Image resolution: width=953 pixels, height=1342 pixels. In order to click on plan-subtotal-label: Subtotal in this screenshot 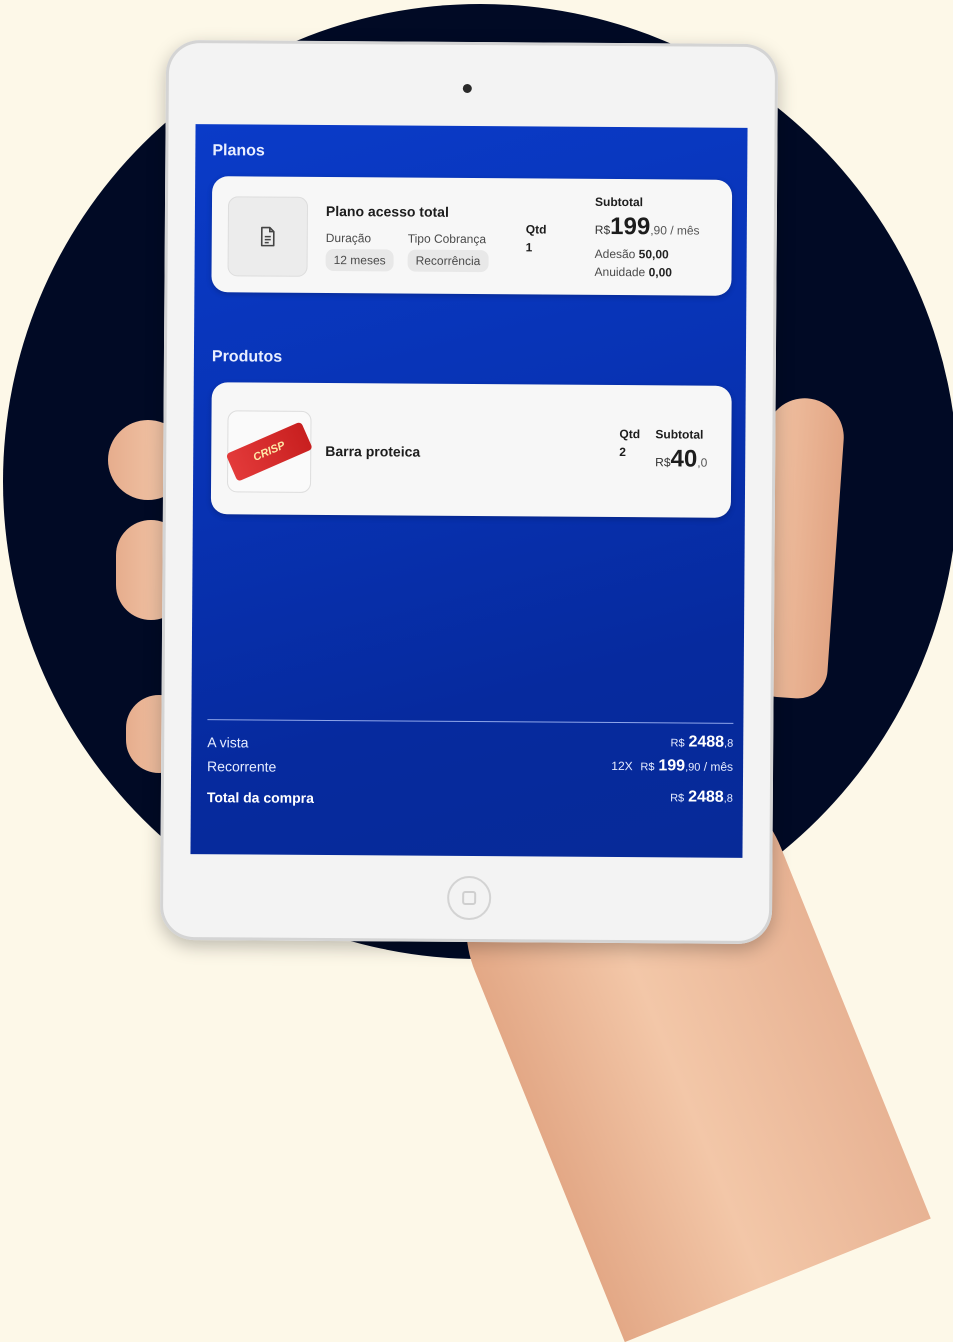, I will do `click(619, 202)`.